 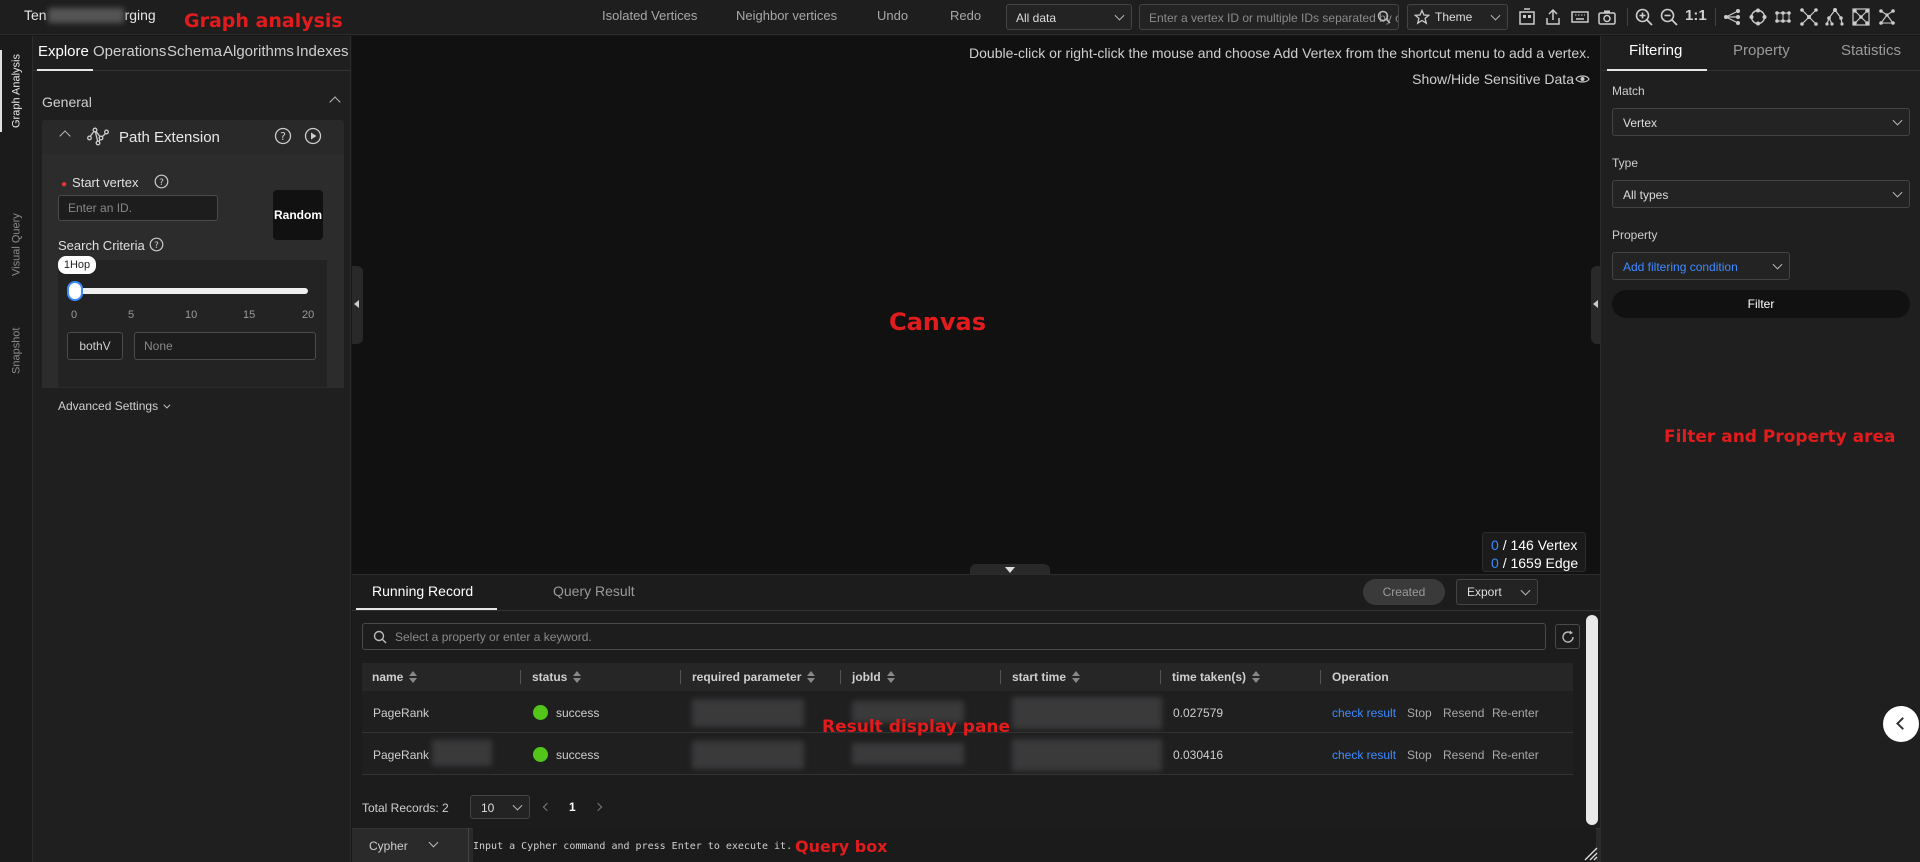 I want to click on hop-slider-handle, so click(x=75, y=291).